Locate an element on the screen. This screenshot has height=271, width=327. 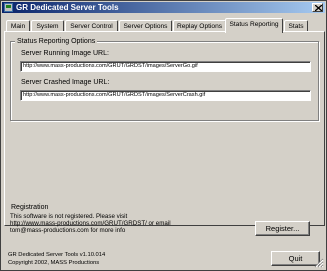
crashed-image-label: Server Crashed Image URL: is located at coordinates (65, 82).